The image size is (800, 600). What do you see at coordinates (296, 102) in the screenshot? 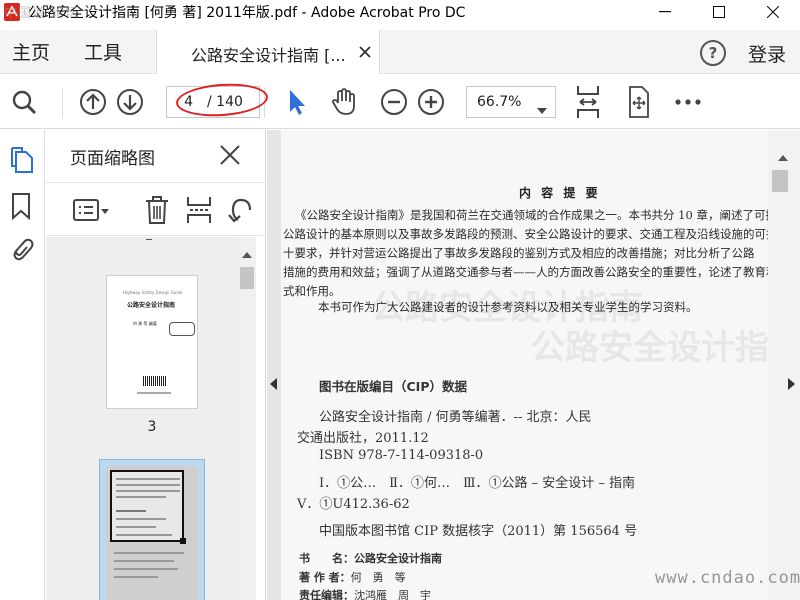
I see `select-pointer-icon` at bounding box center [296, 102].